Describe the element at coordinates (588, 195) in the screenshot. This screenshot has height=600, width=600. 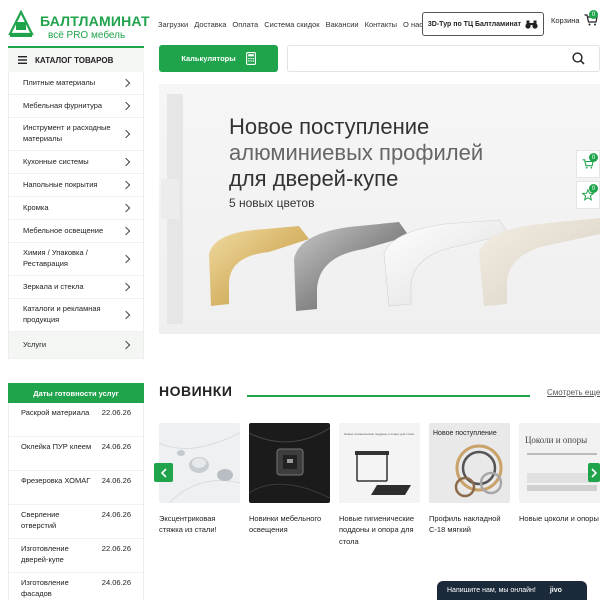
I see `floating-favorites-button: 0` at that location.